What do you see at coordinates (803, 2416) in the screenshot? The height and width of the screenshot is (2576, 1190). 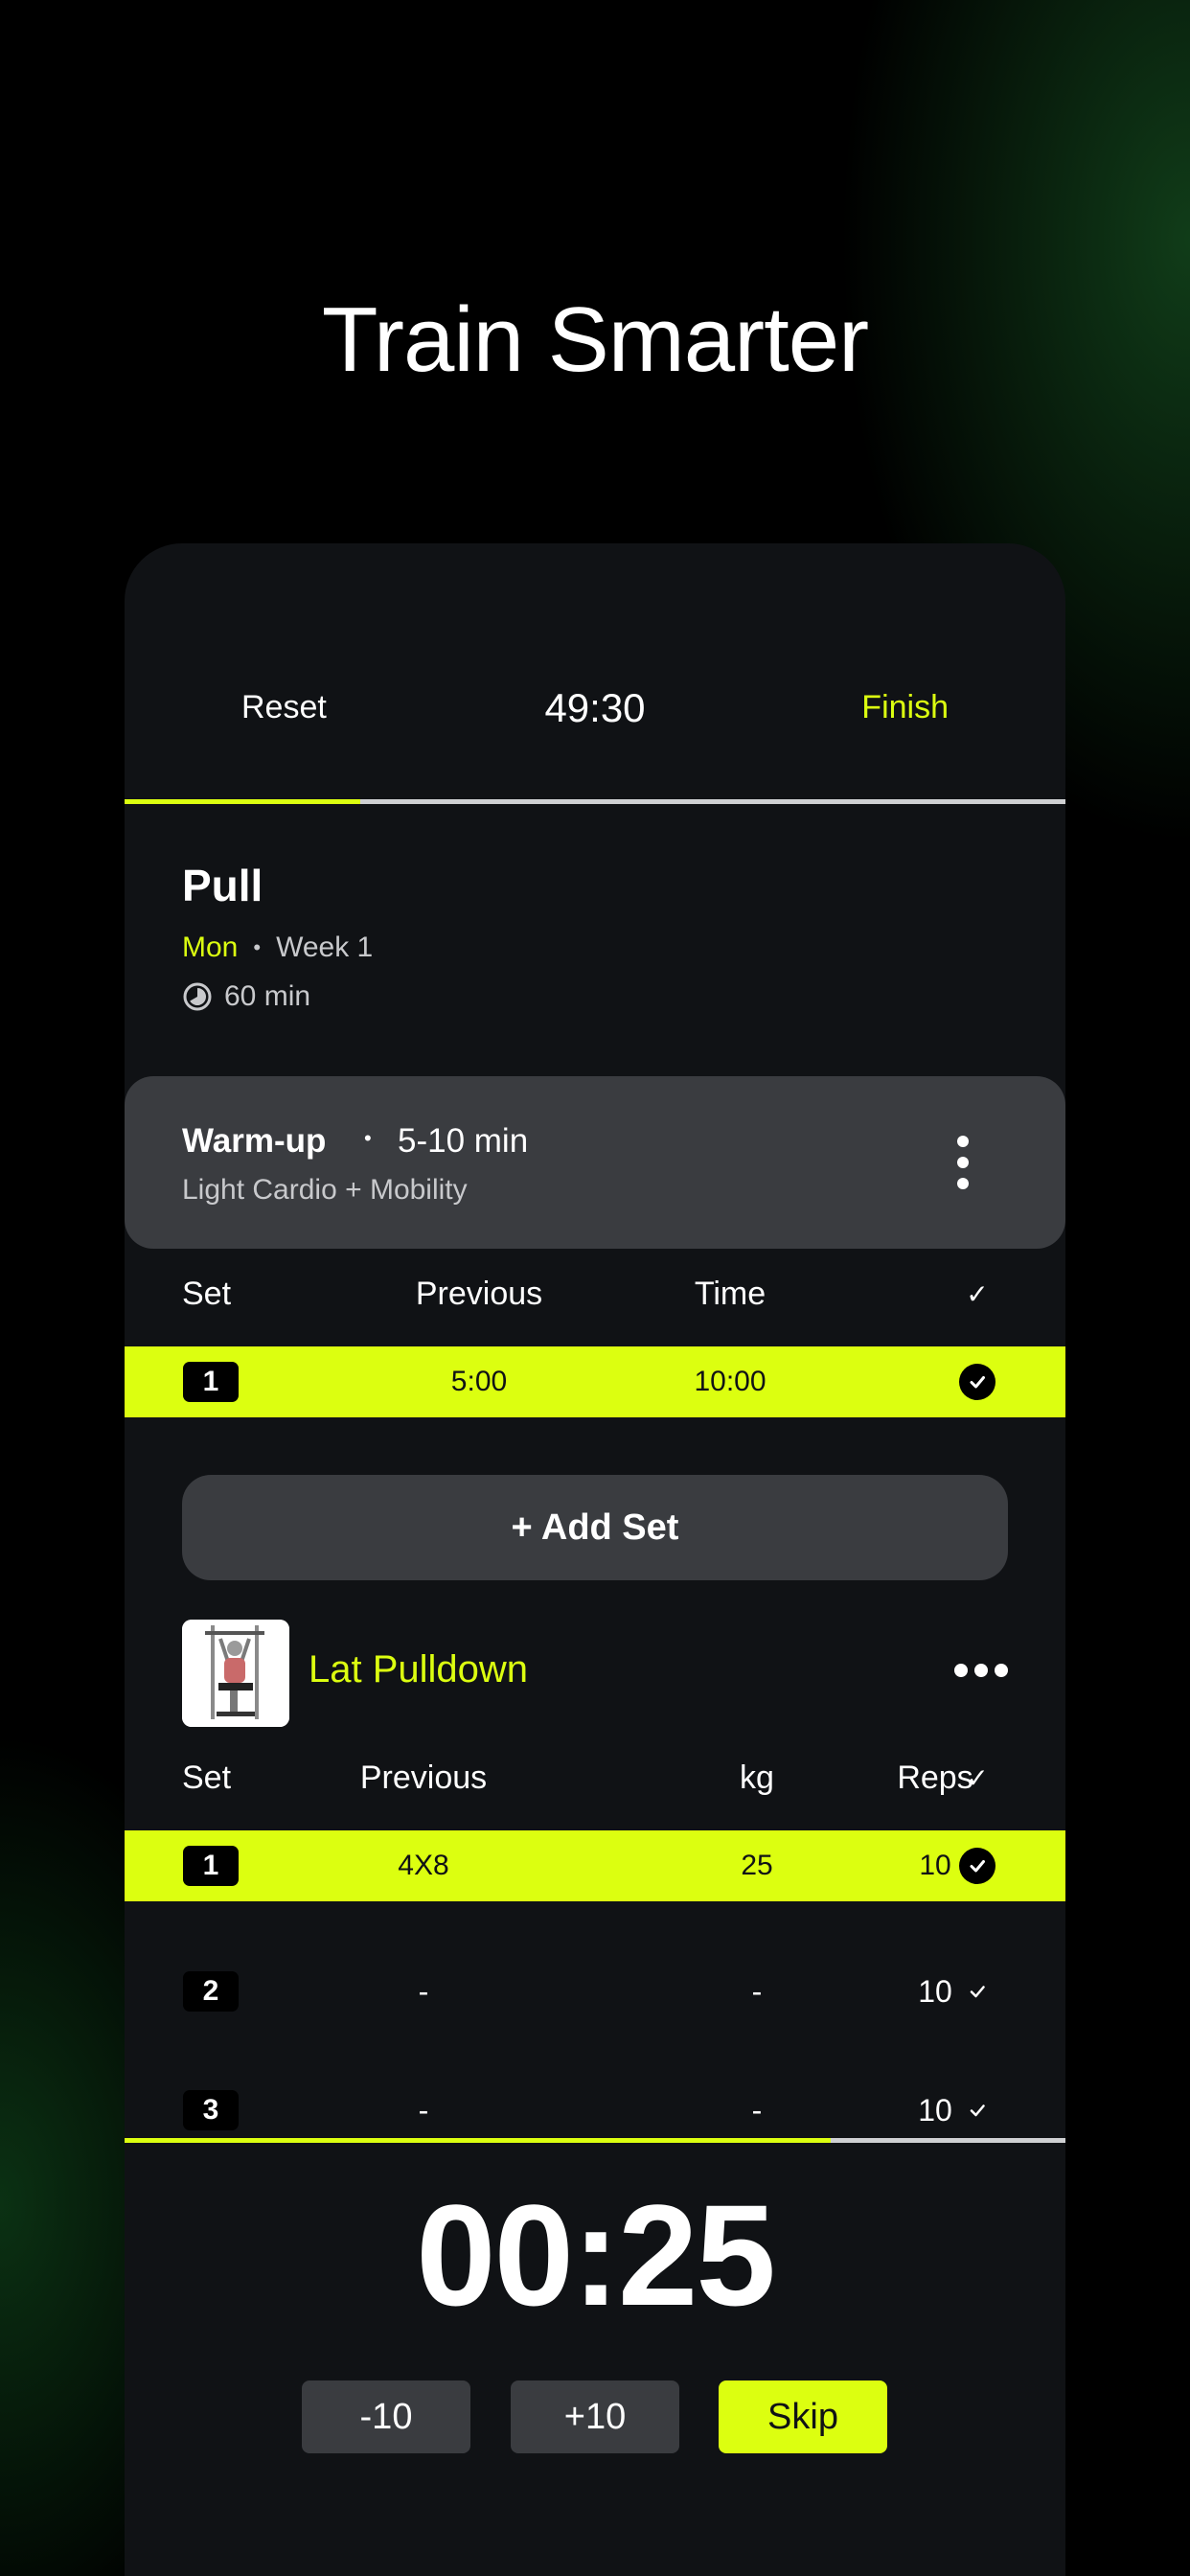 I see `skip-button: Skip` at bounding box center [803, 2416].